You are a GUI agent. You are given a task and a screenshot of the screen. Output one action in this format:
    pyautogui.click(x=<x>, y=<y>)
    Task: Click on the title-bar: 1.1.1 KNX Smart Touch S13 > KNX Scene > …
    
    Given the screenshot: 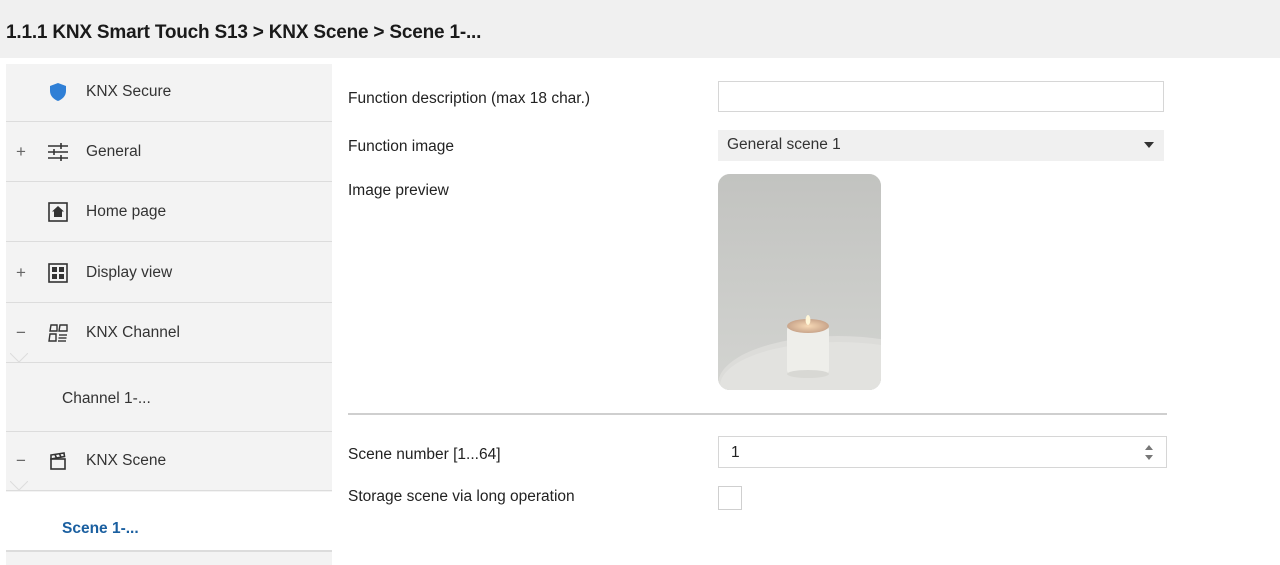 What is the action you would take?
    pyautogui.click(x=640, y=29)
    